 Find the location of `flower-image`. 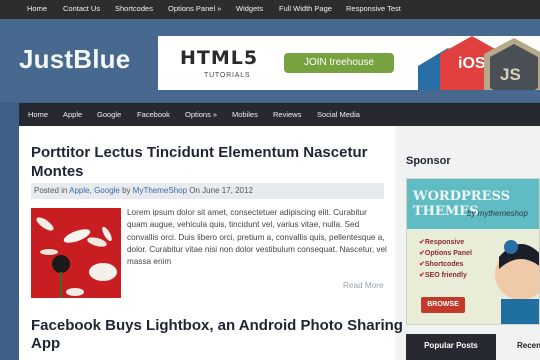

flower-image is located at coordinates (76, 253).